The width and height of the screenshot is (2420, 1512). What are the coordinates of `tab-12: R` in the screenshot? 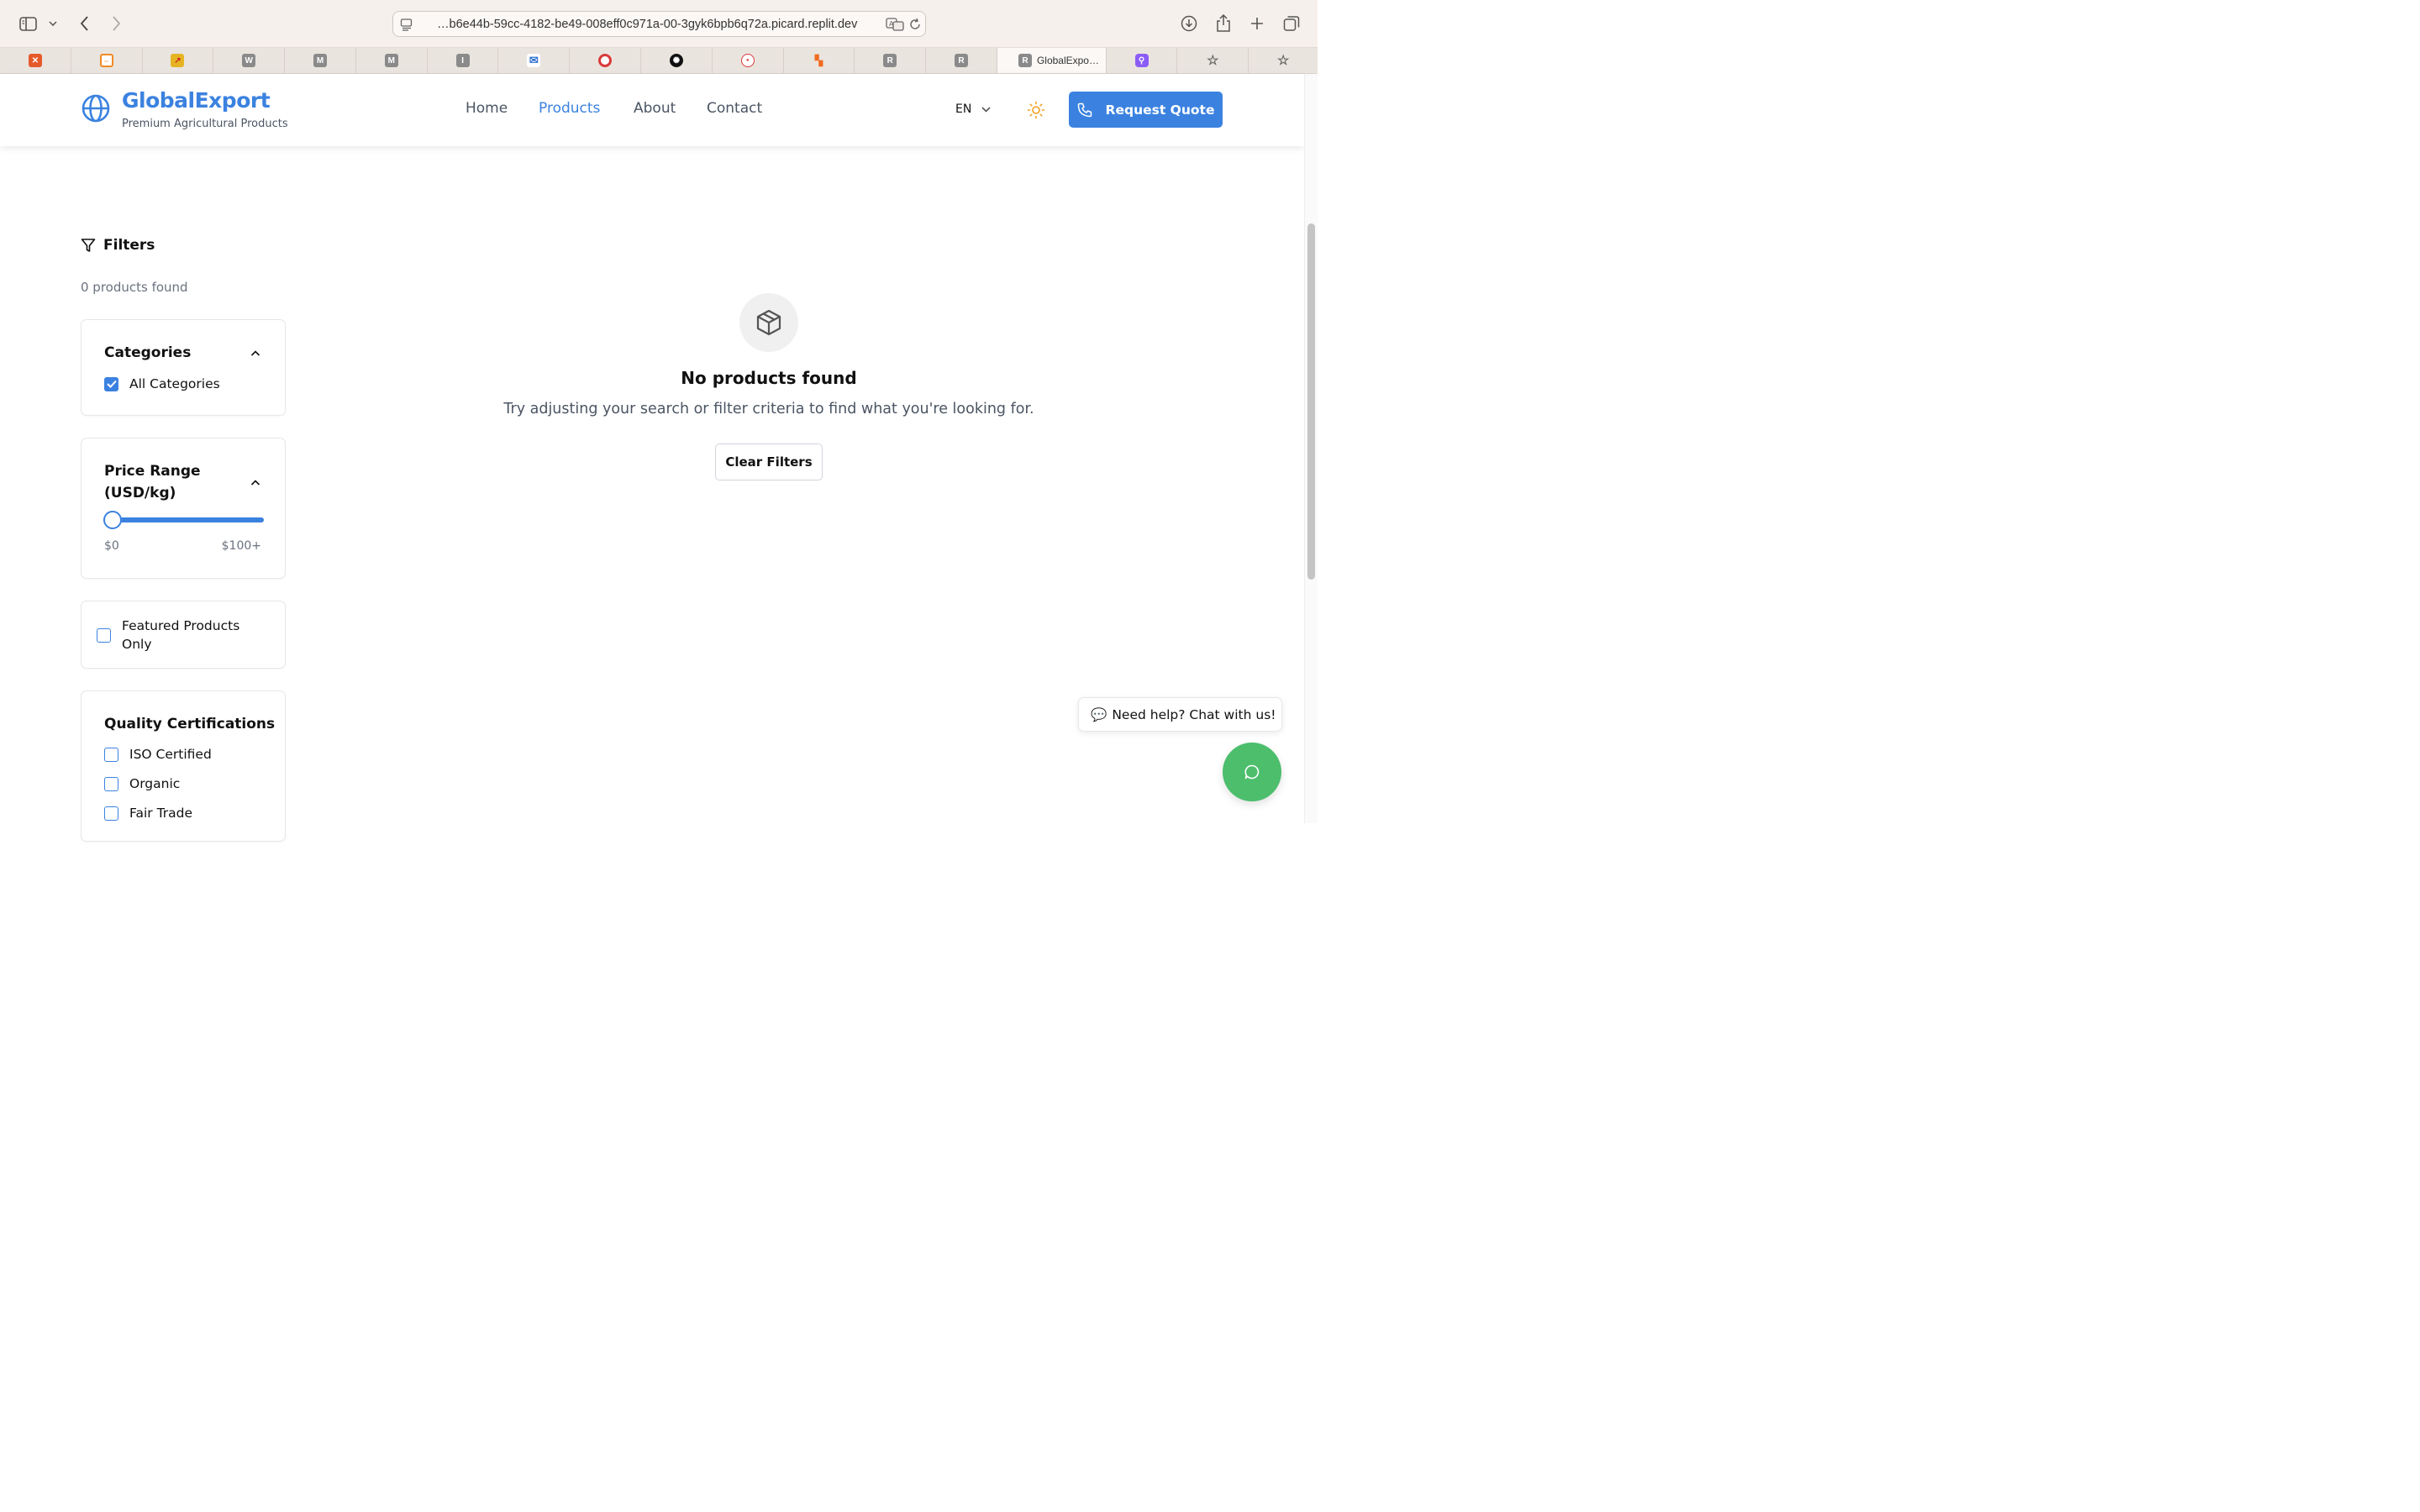 It's located at (891, 60).